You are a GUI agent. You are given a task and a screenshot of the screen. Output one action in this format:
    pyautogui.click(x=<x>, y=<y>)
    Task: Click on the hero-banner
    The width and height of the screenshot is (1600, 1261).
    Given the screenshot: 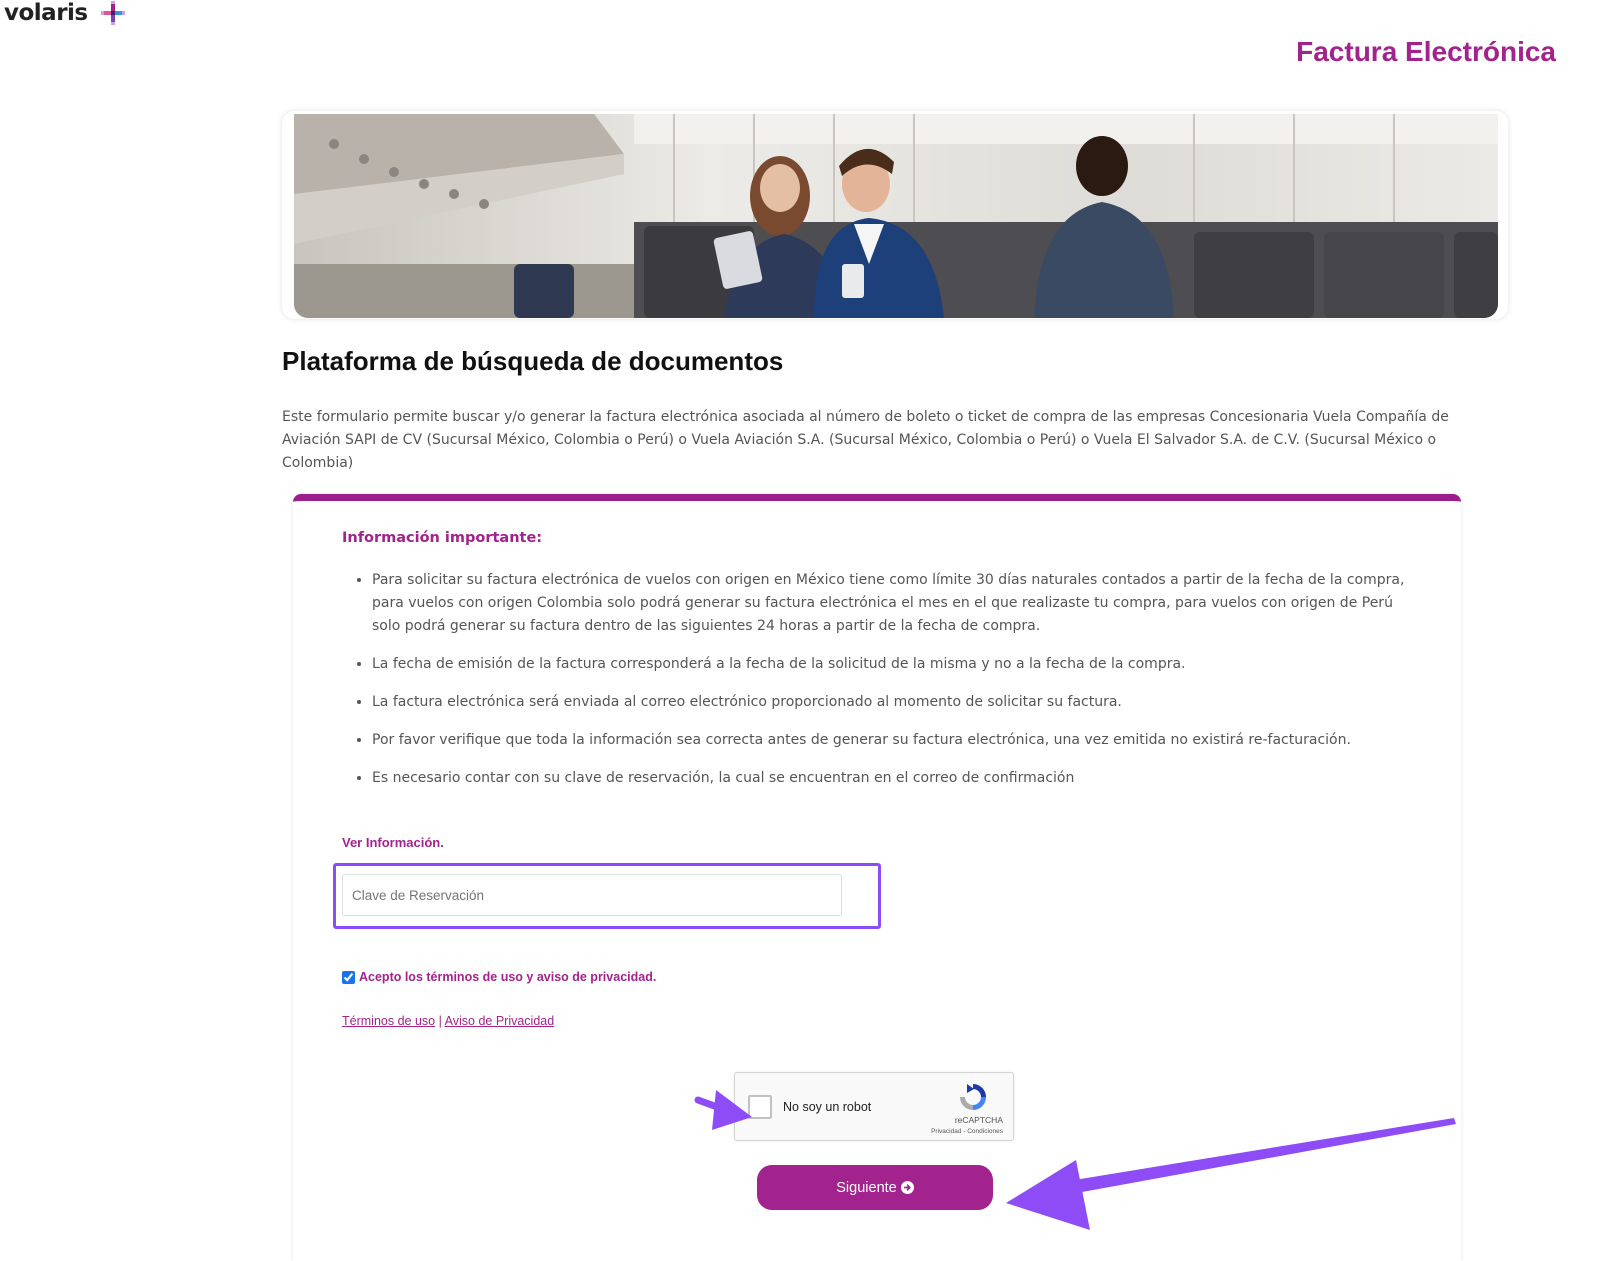 What is the action you would take?
    pyautogui.click(x=895, y=215)
    